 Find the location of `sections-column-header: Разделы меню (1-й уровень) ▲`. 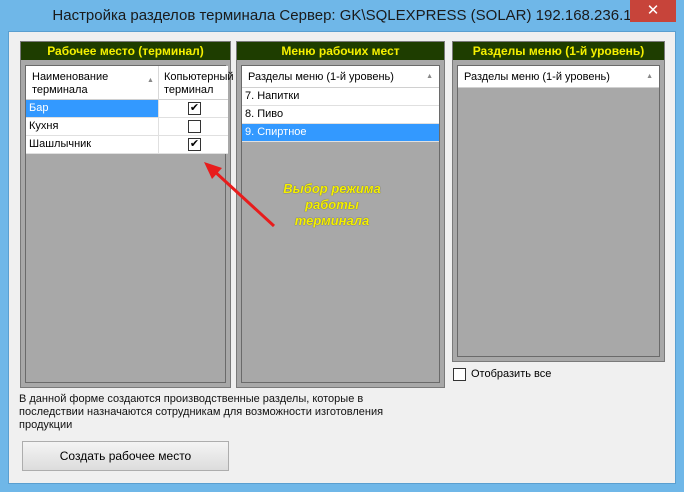

sections-column-header: Разделы меню (1-й уровень) ▲ is located at coordinates (558, 77).